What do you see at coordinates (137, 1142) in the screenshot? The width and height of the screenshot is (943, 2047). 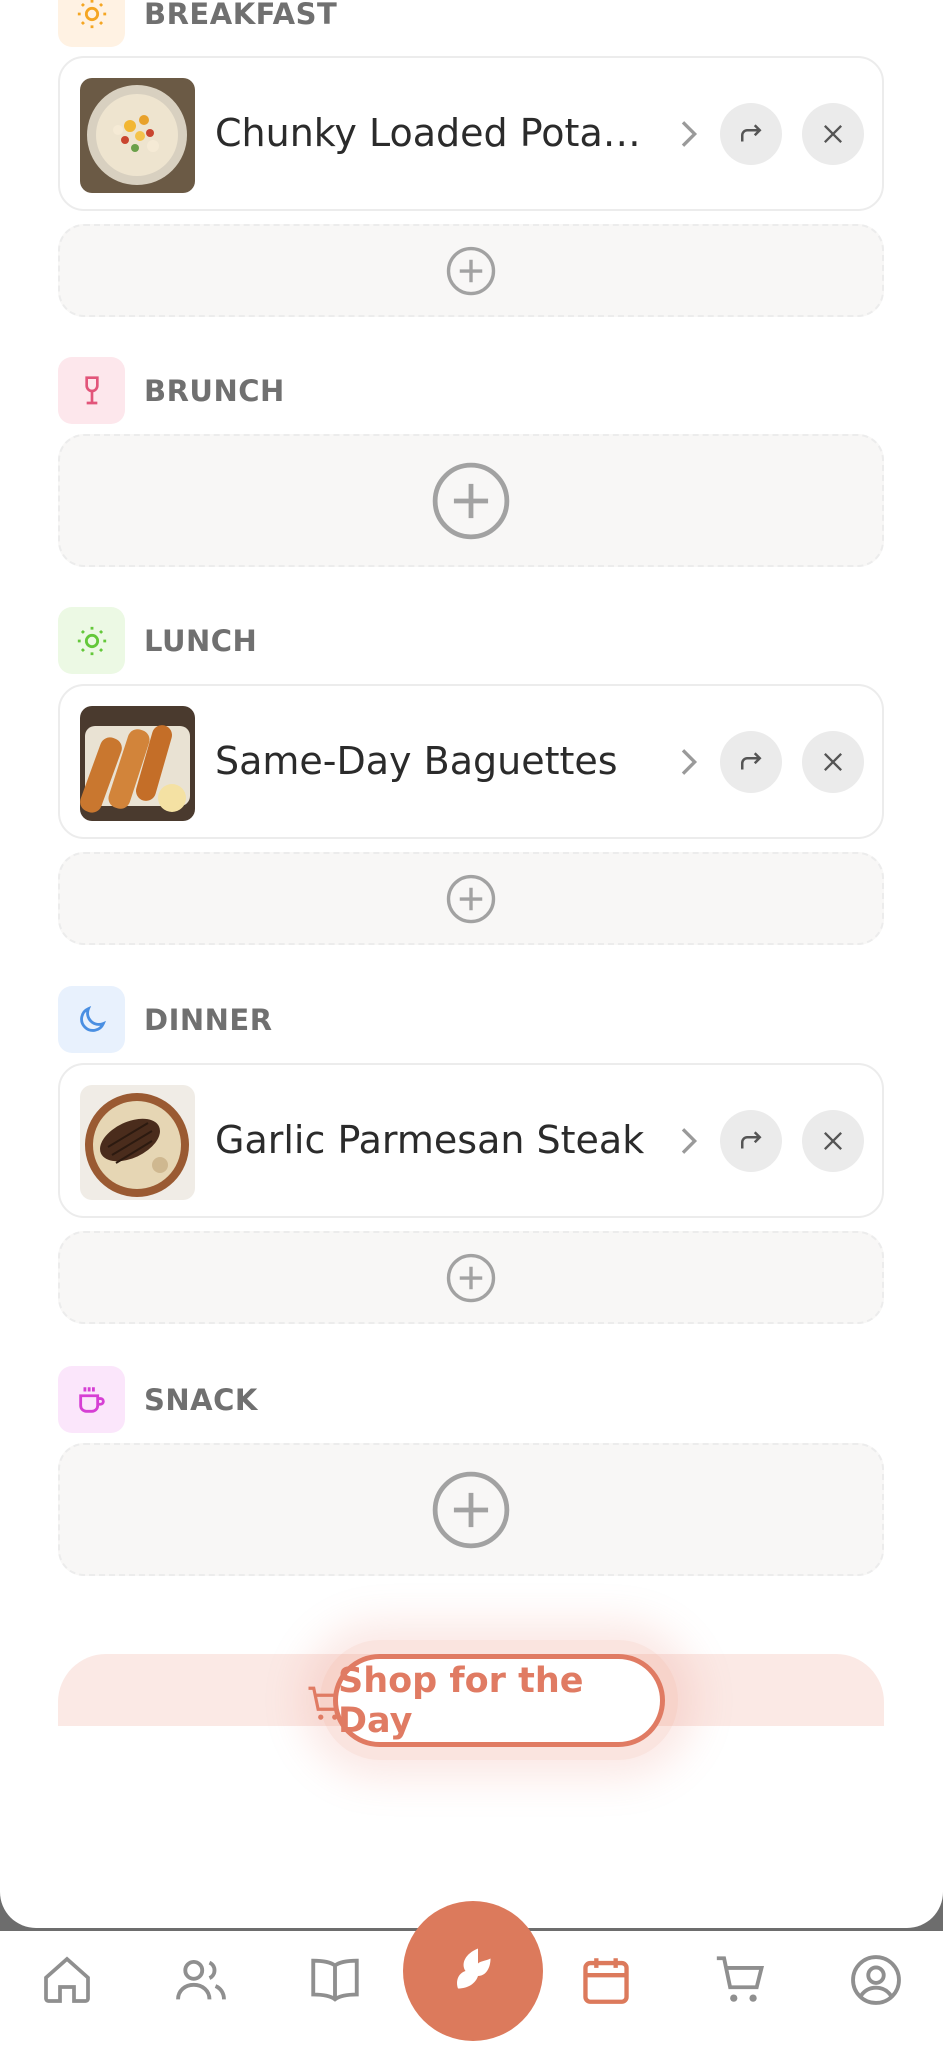 I see `meal-image-steak` at bounding box center [137, 1142].